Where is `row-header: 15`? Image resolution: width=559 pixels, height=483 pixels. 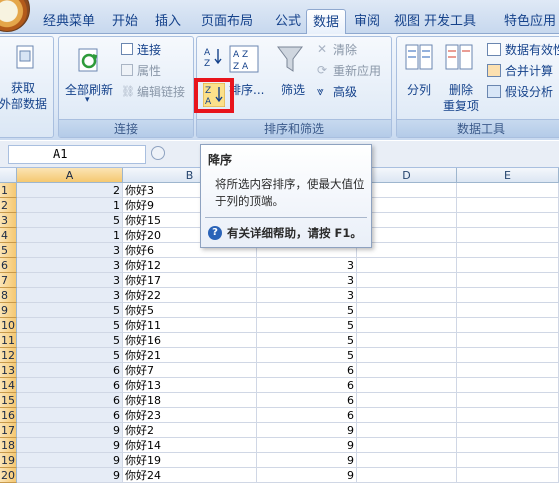
row-header: 15 is located at coordinates (8, 400).